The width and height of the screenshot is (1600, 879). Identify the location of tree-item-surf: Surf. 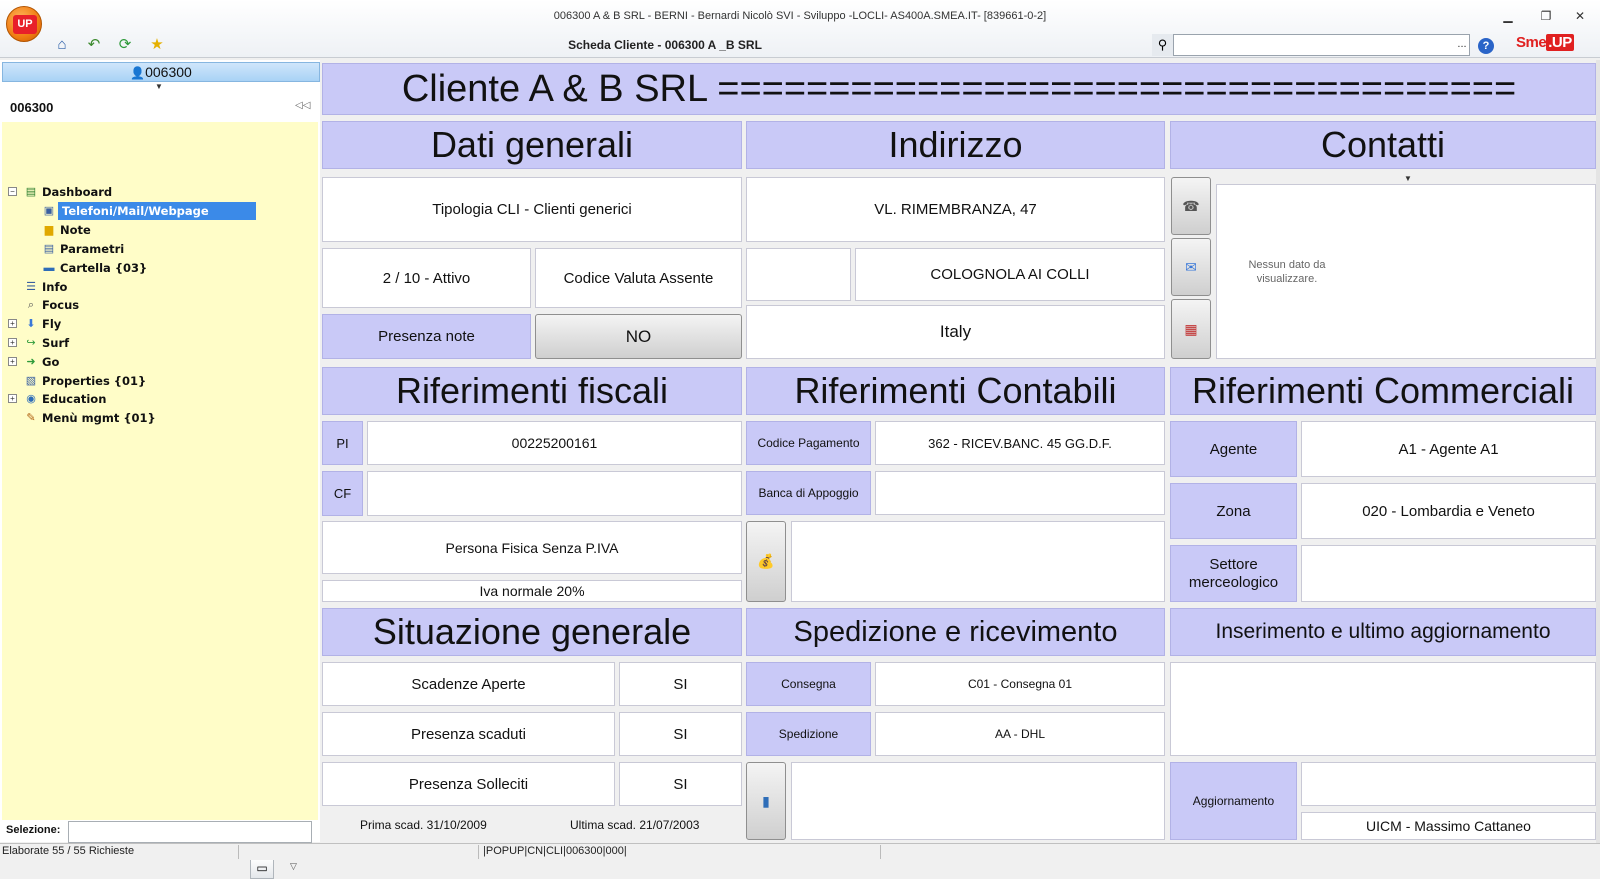
(55, 343).